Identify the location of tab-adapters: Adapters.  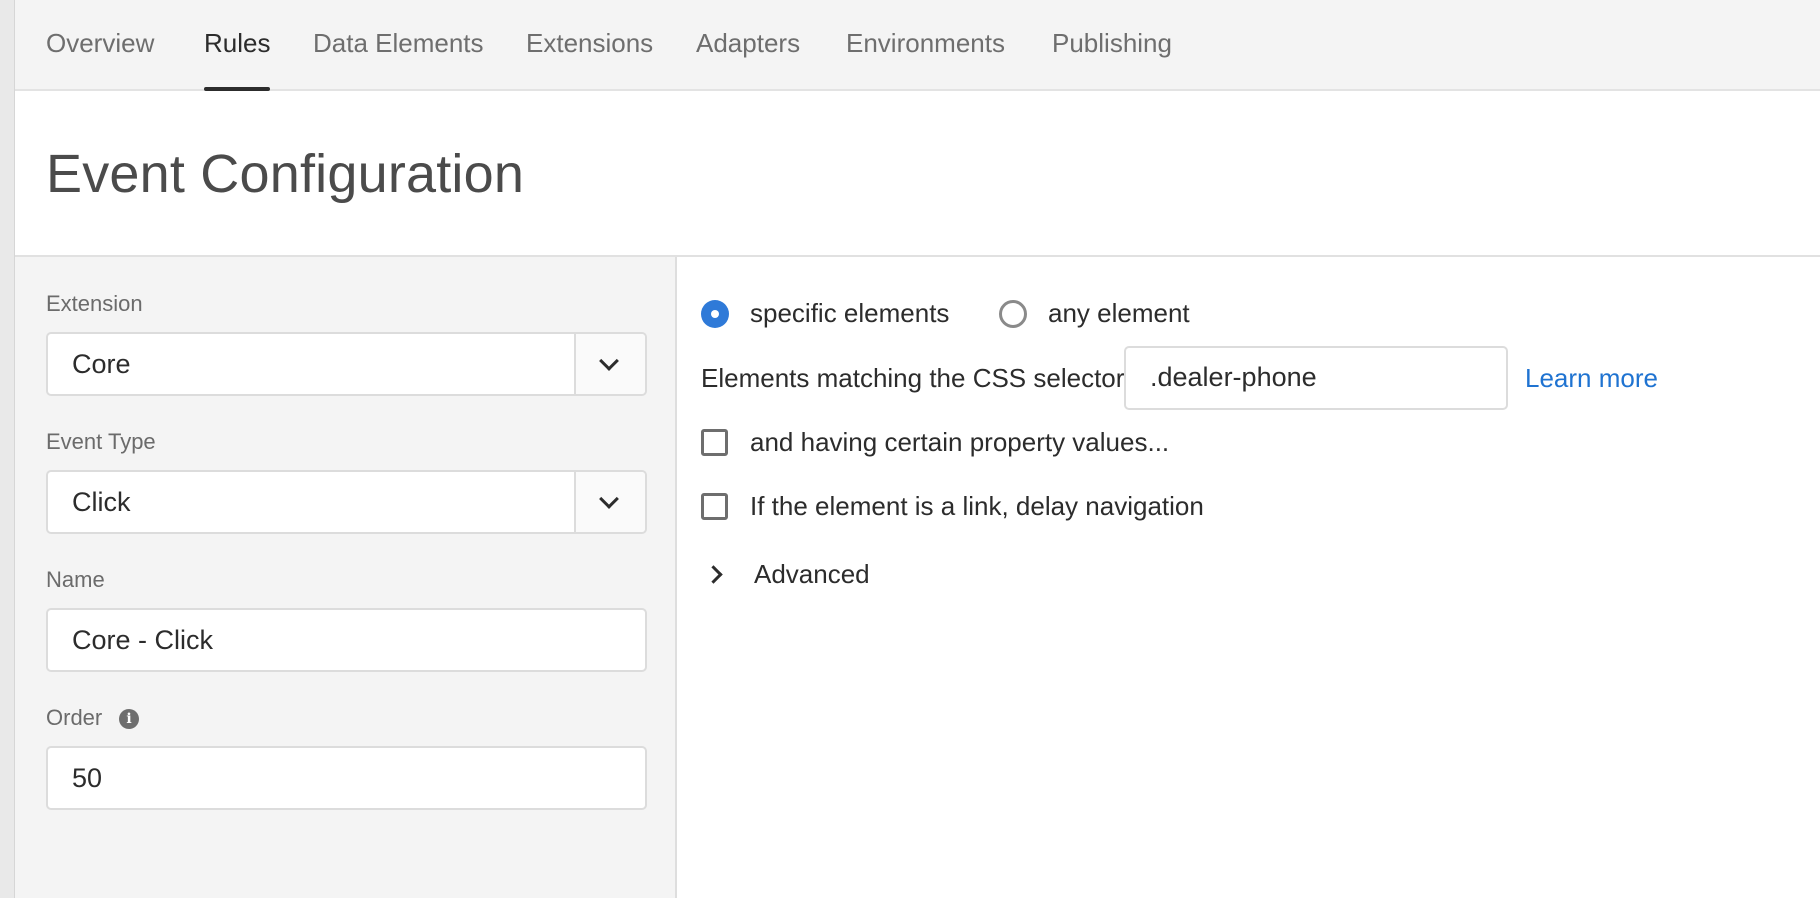
(748, 45).